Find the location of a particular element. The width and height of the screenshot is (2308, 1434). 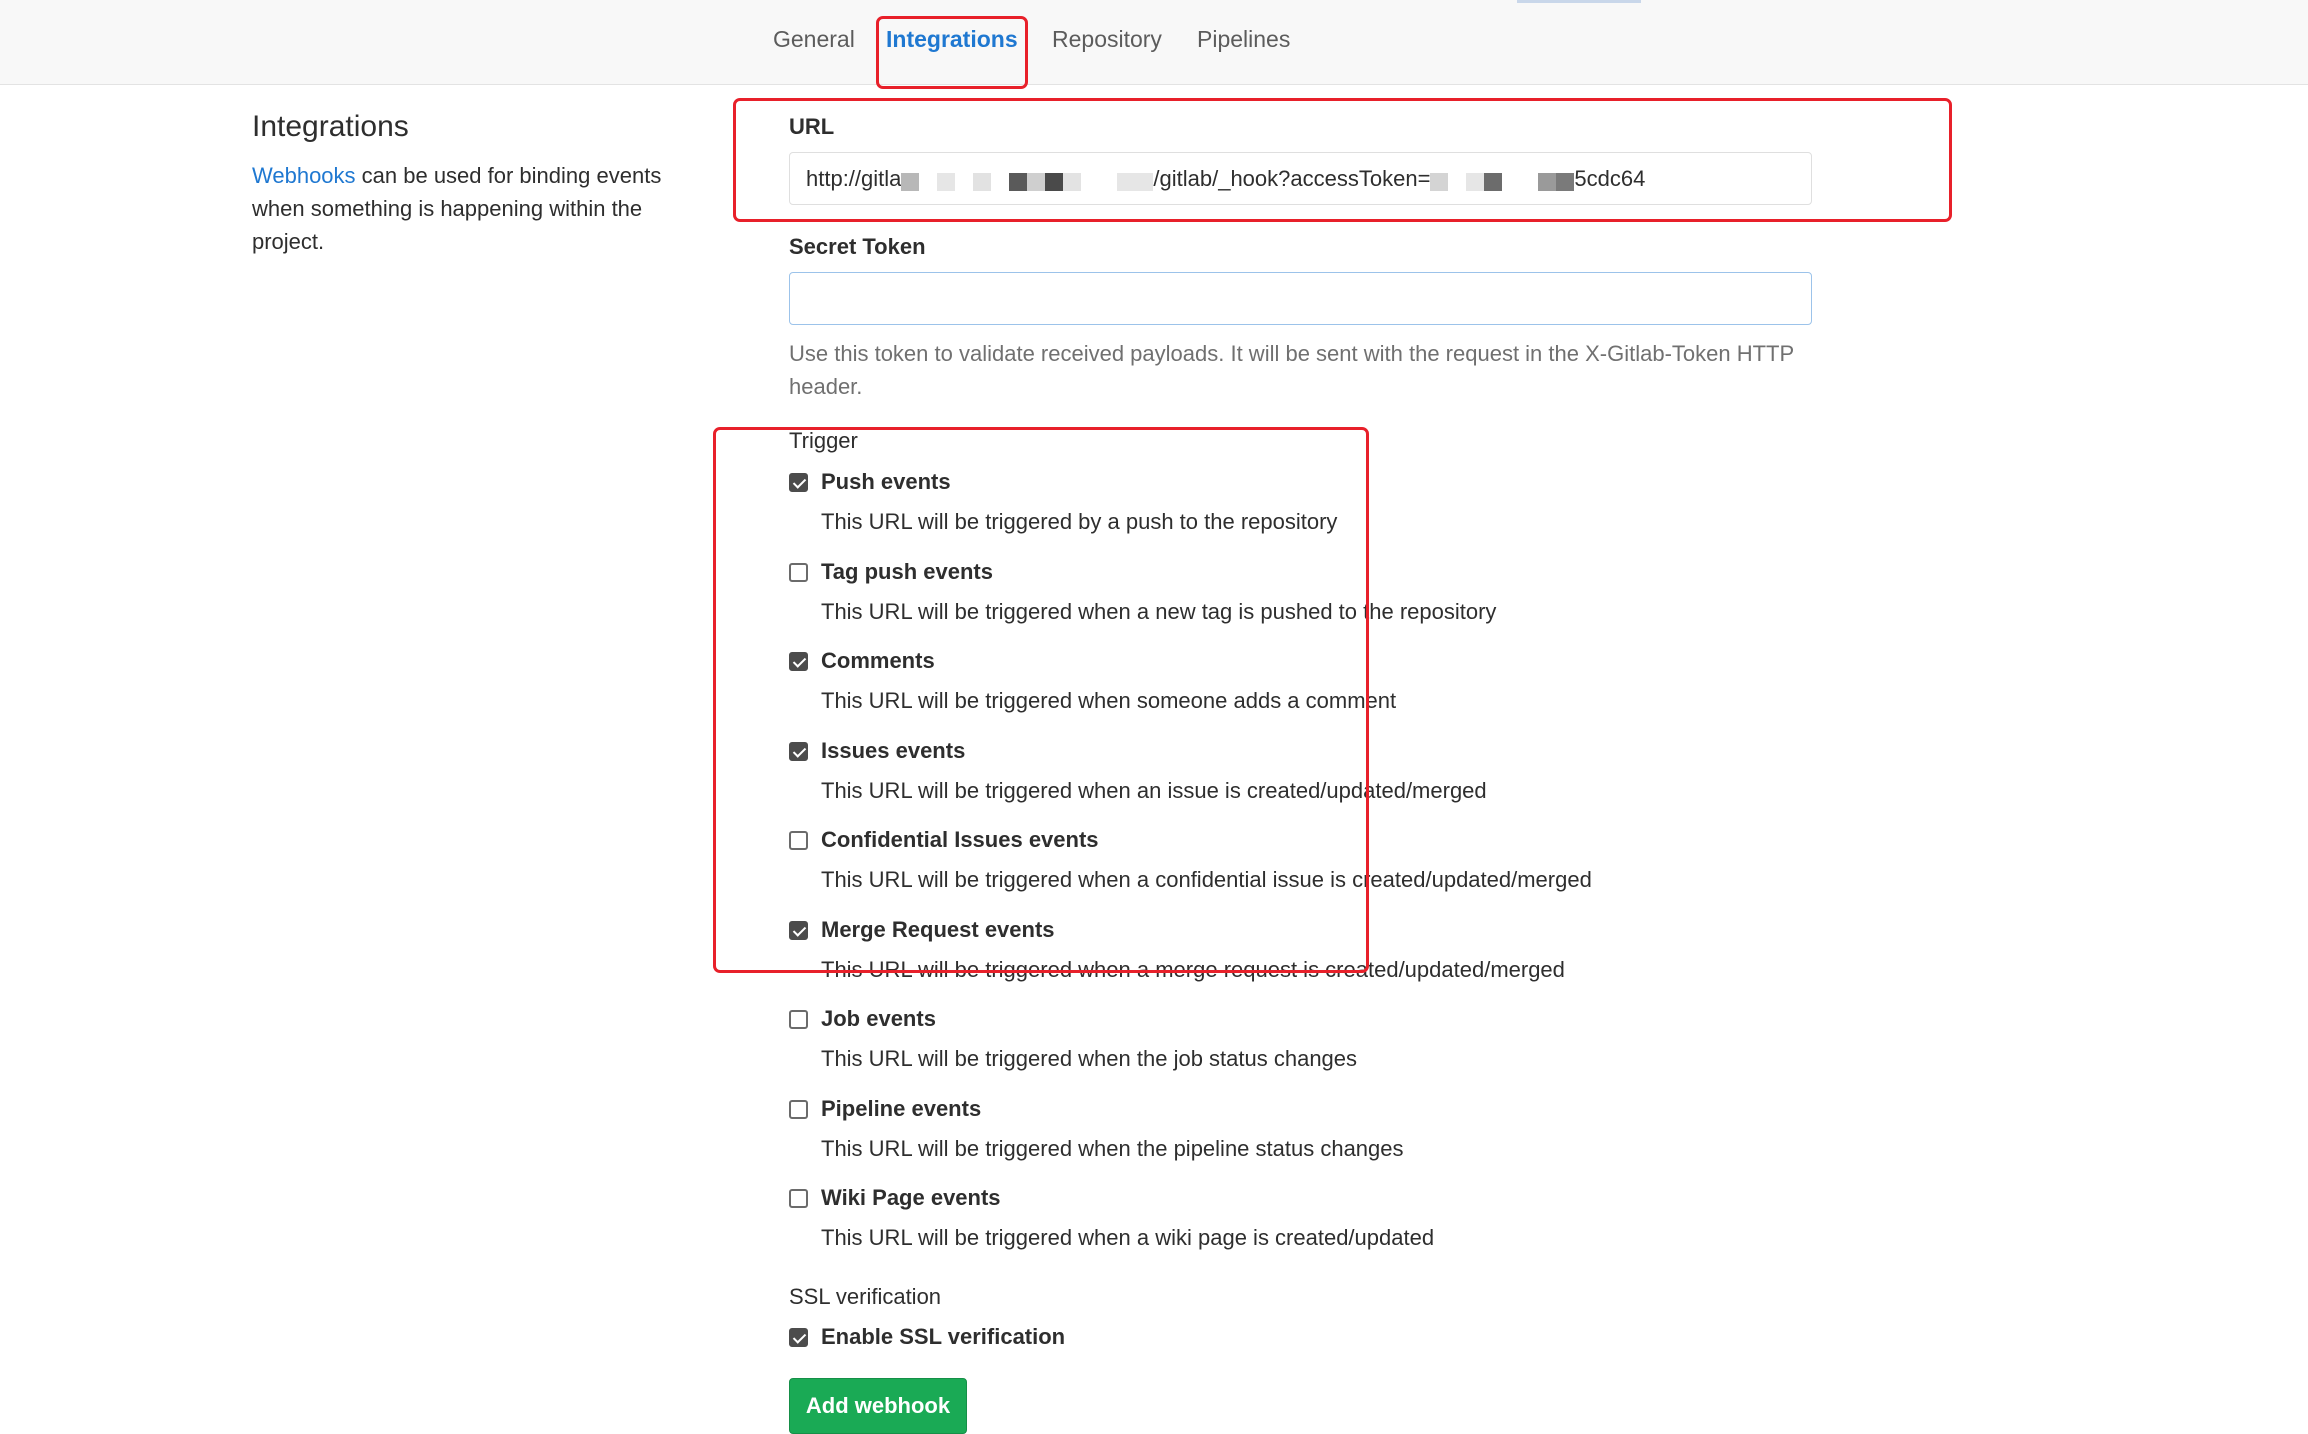

tab-repository: Repository is located at coordinates (1107, 39).